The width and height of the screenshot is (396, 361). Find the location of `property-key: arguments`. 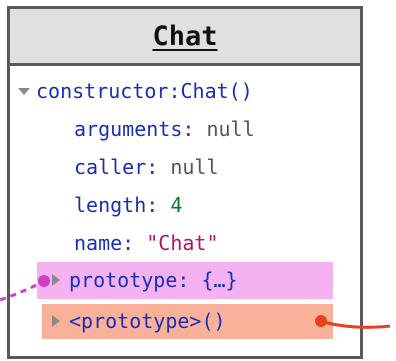

property-key: arguments is located at coordinates (128, 129).